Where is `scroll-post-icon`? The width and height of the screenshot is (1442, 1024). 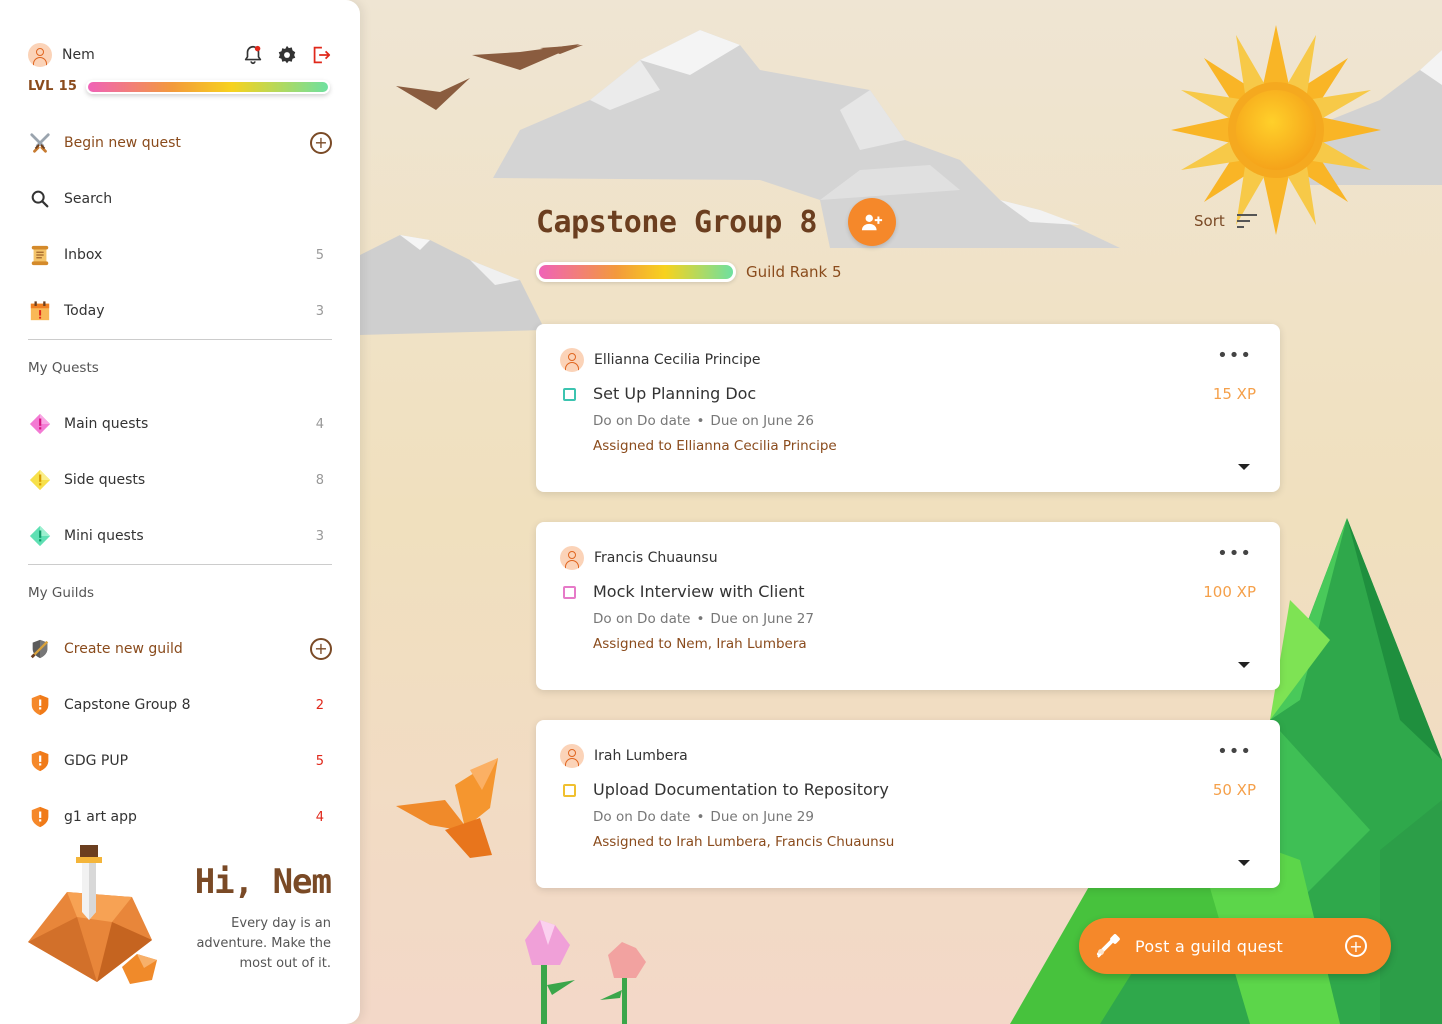
scroll-post-icon is located at coordinates (1108, 946).